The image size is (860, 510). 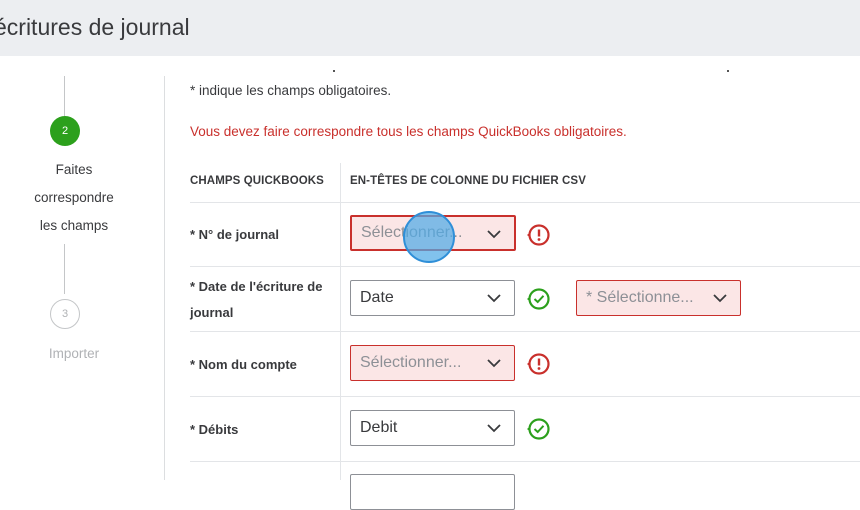 I want to click on field-label-journal-number: * N° de journal, so click(x=234, y=234).